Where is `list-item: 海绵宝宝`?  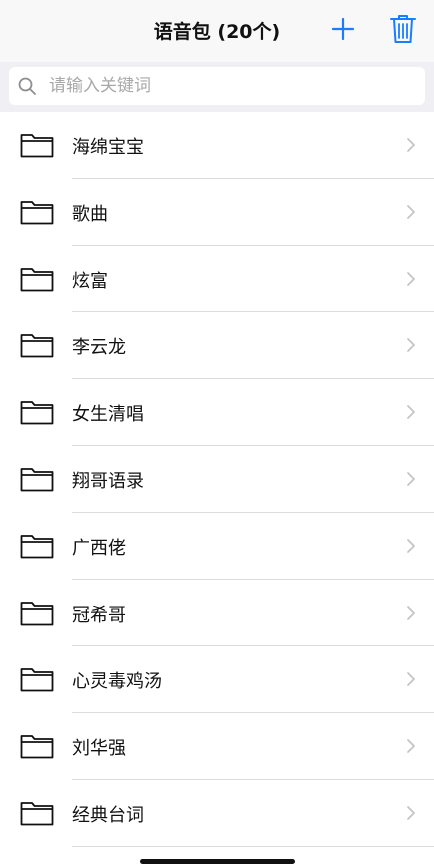
list-item: 海绵宝宝 is located at coordinates (217, 145).